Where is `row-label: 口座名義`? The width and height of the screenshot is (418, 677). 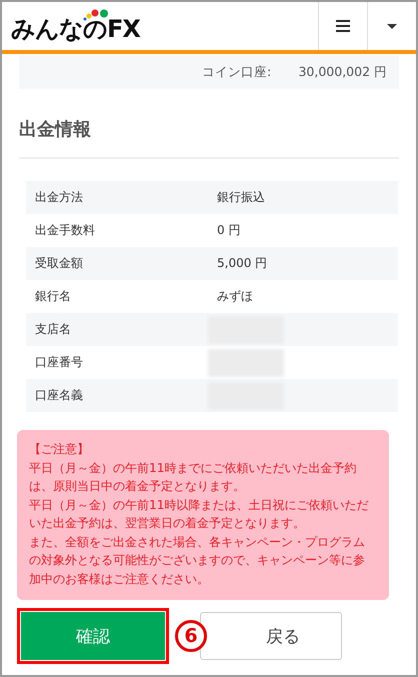
row-label: 口座名義 is located at coordinates (59, 395).